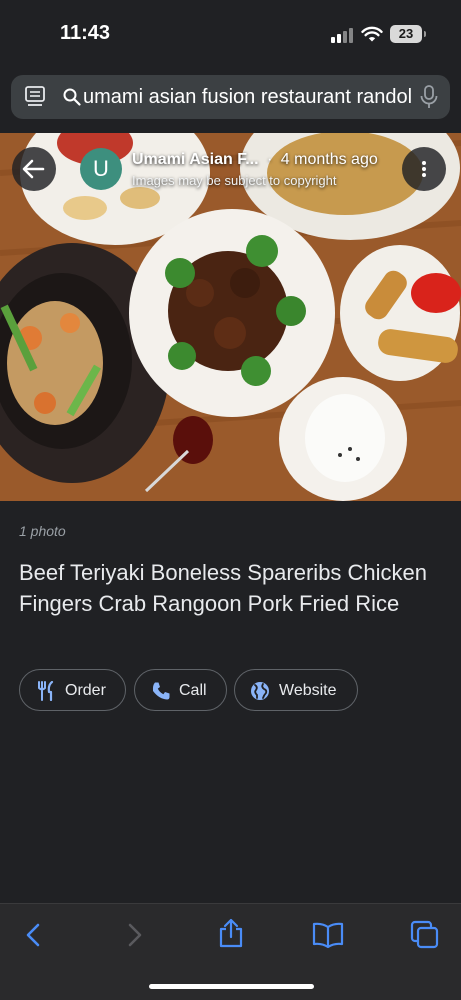  I want to click on book-icon, so click(328, 935).